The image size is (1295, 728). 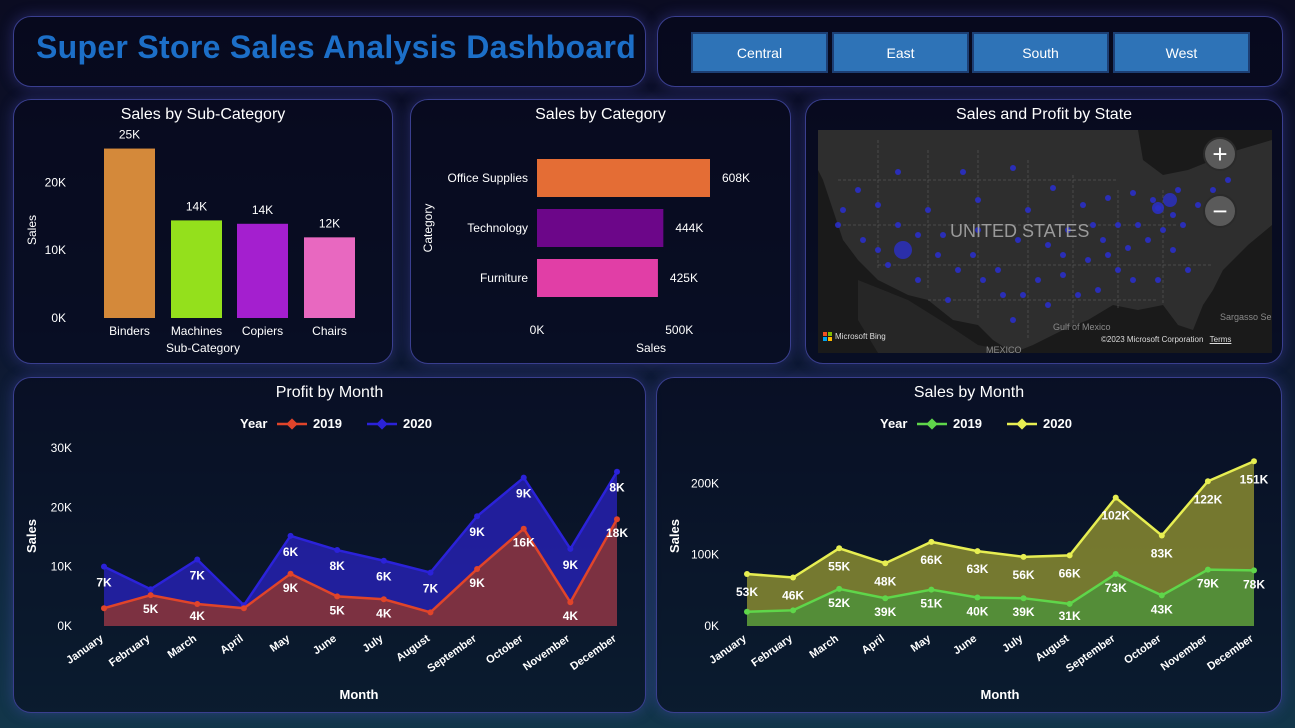 What do you see at coordinates (329, 51) in the screenshot?
I see `title-panel: Super Store Sales Analysis Dashboard` at bounding box center [329, 51].